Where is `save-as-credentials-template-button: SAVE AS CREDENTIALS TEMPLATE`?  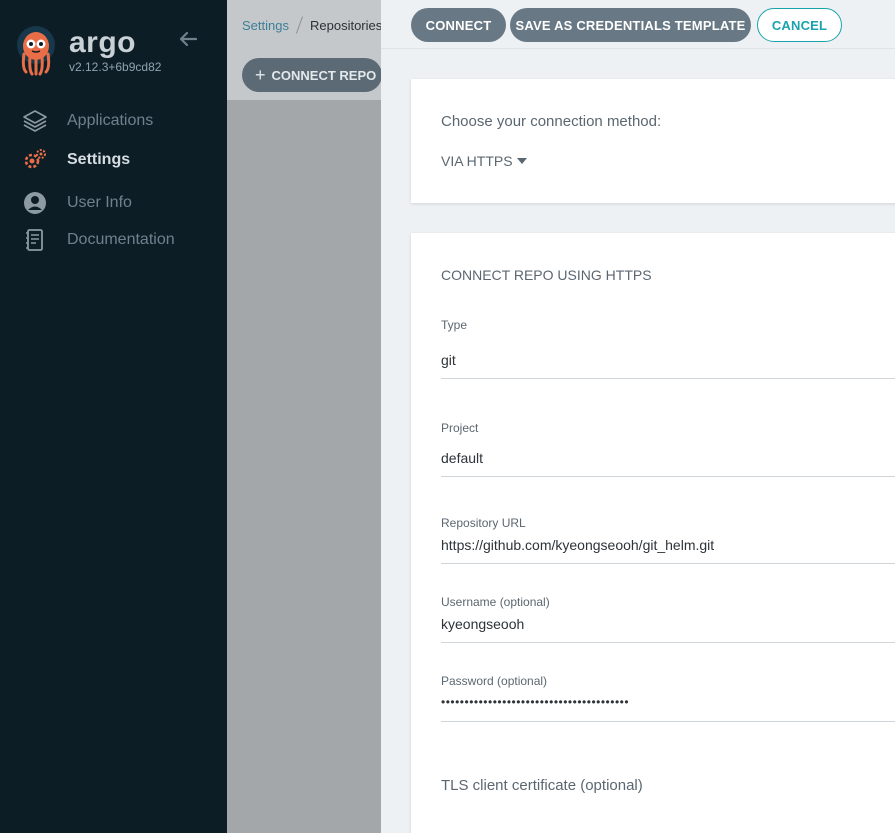 save-as-credentials-template-button: SAVE AS CREDENTIALS TEMPLATE is located at coordinates (630, 25).